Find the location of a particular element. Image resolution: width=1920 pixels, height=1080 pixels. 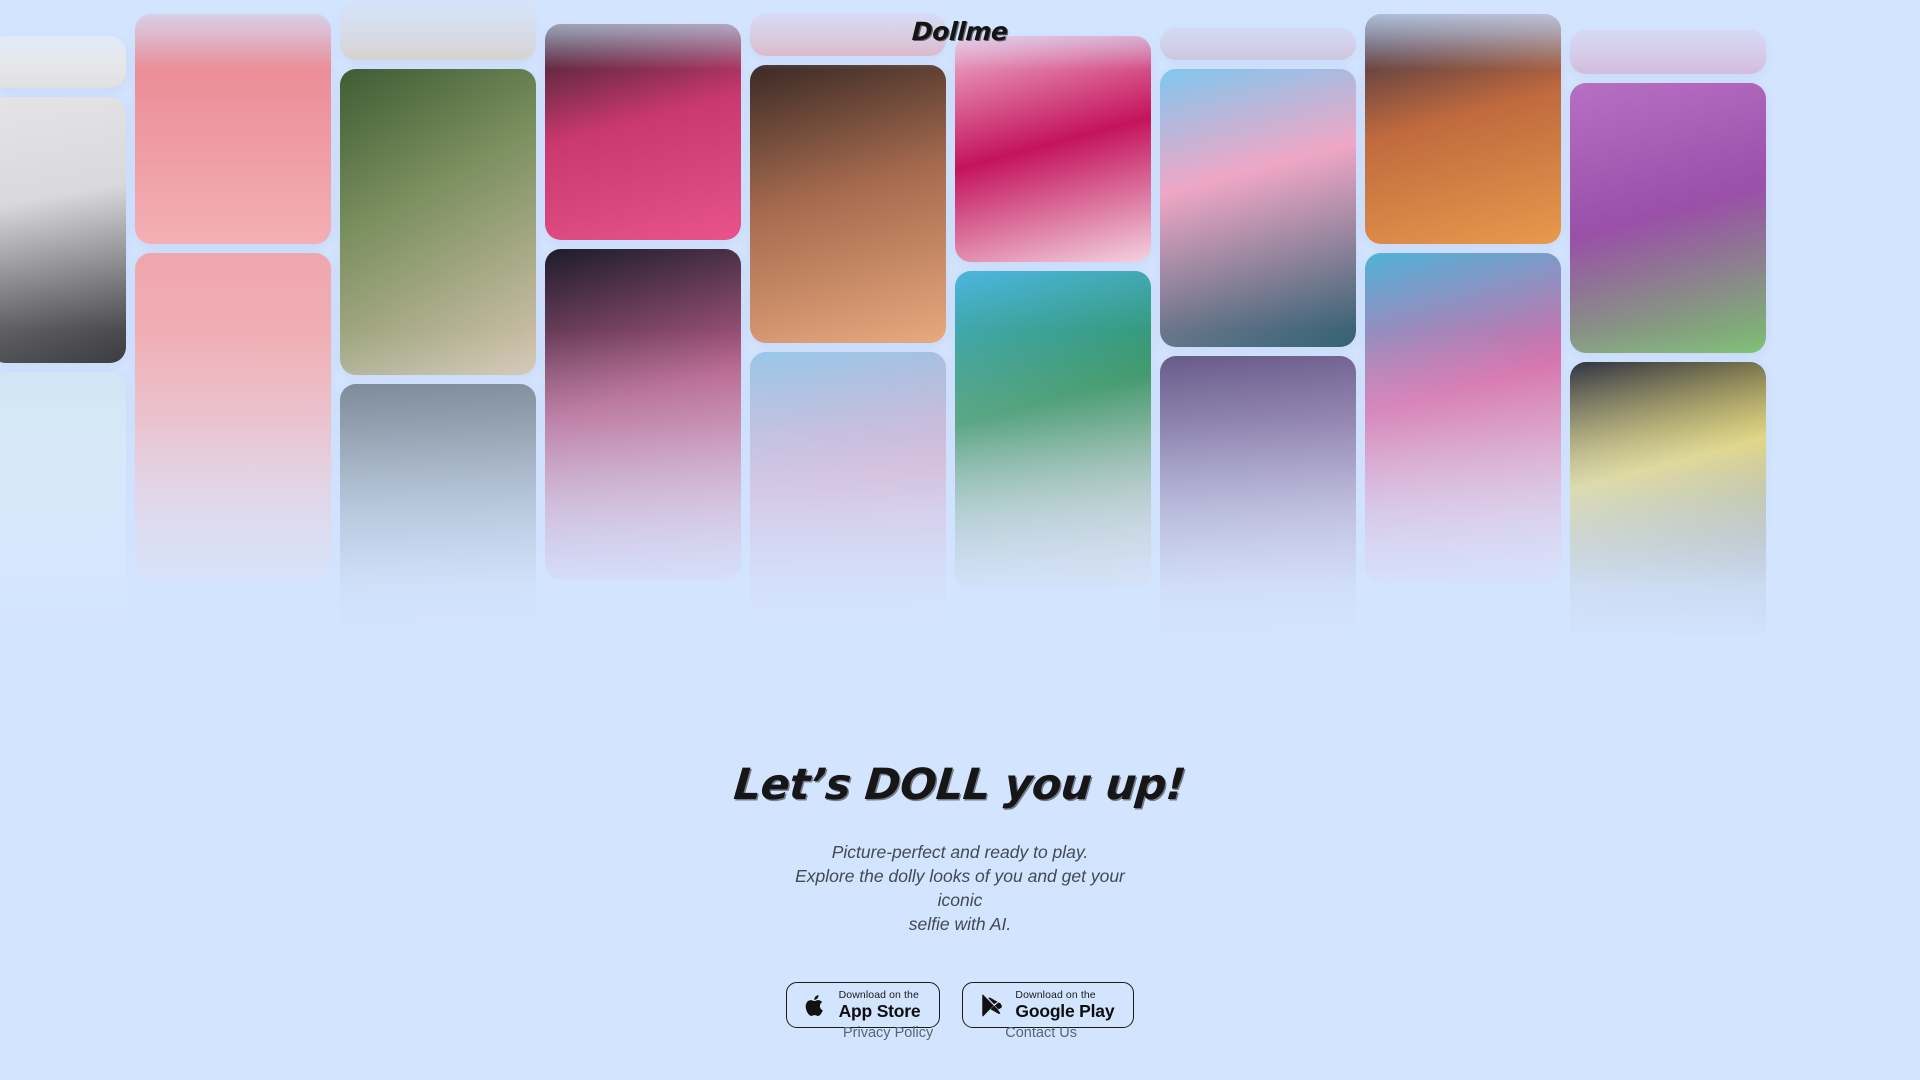

photo-card-woman-pink-street is located at coordinates (848, 496).